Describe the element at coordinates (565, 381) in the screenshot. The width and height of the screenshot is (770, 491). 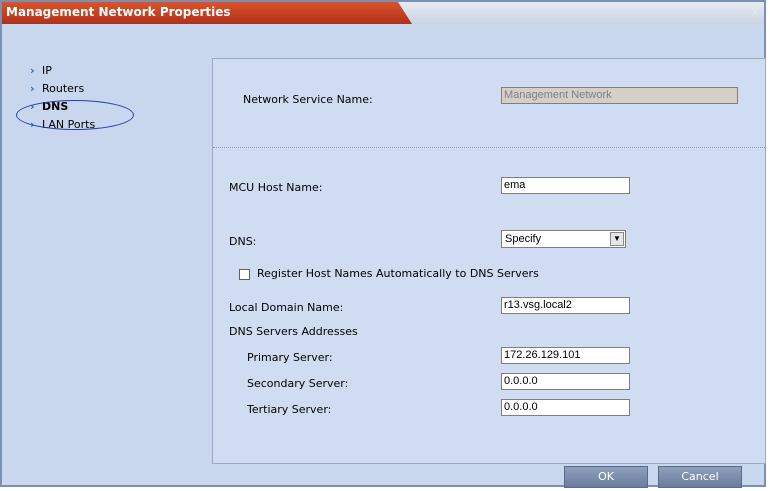
I see `secondary-server-field: 0.0.0.0` at that location.